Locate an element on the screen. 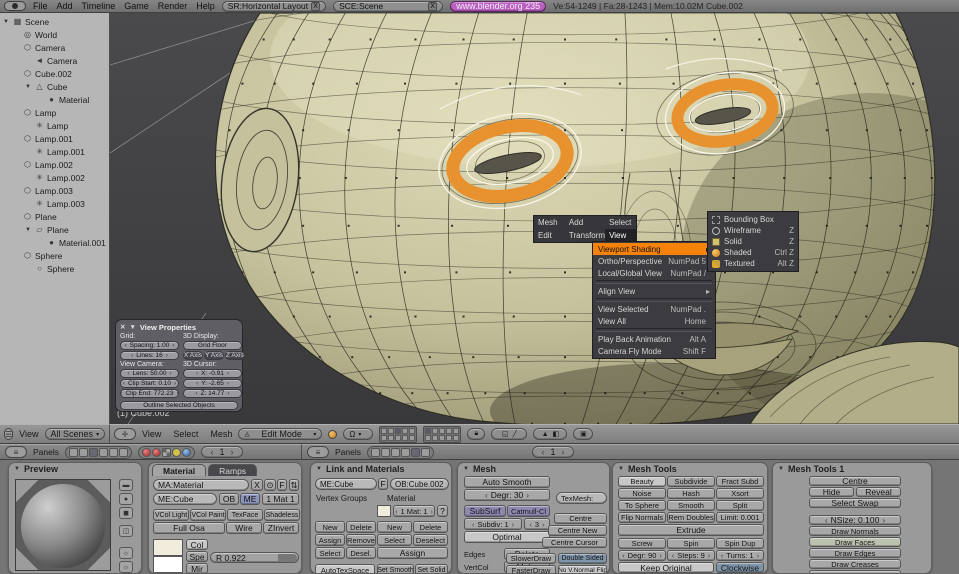 The height and width of the screenshot is (574, 959). outliner-item: ⬡ Lamp is located at coordinates (54, 112).